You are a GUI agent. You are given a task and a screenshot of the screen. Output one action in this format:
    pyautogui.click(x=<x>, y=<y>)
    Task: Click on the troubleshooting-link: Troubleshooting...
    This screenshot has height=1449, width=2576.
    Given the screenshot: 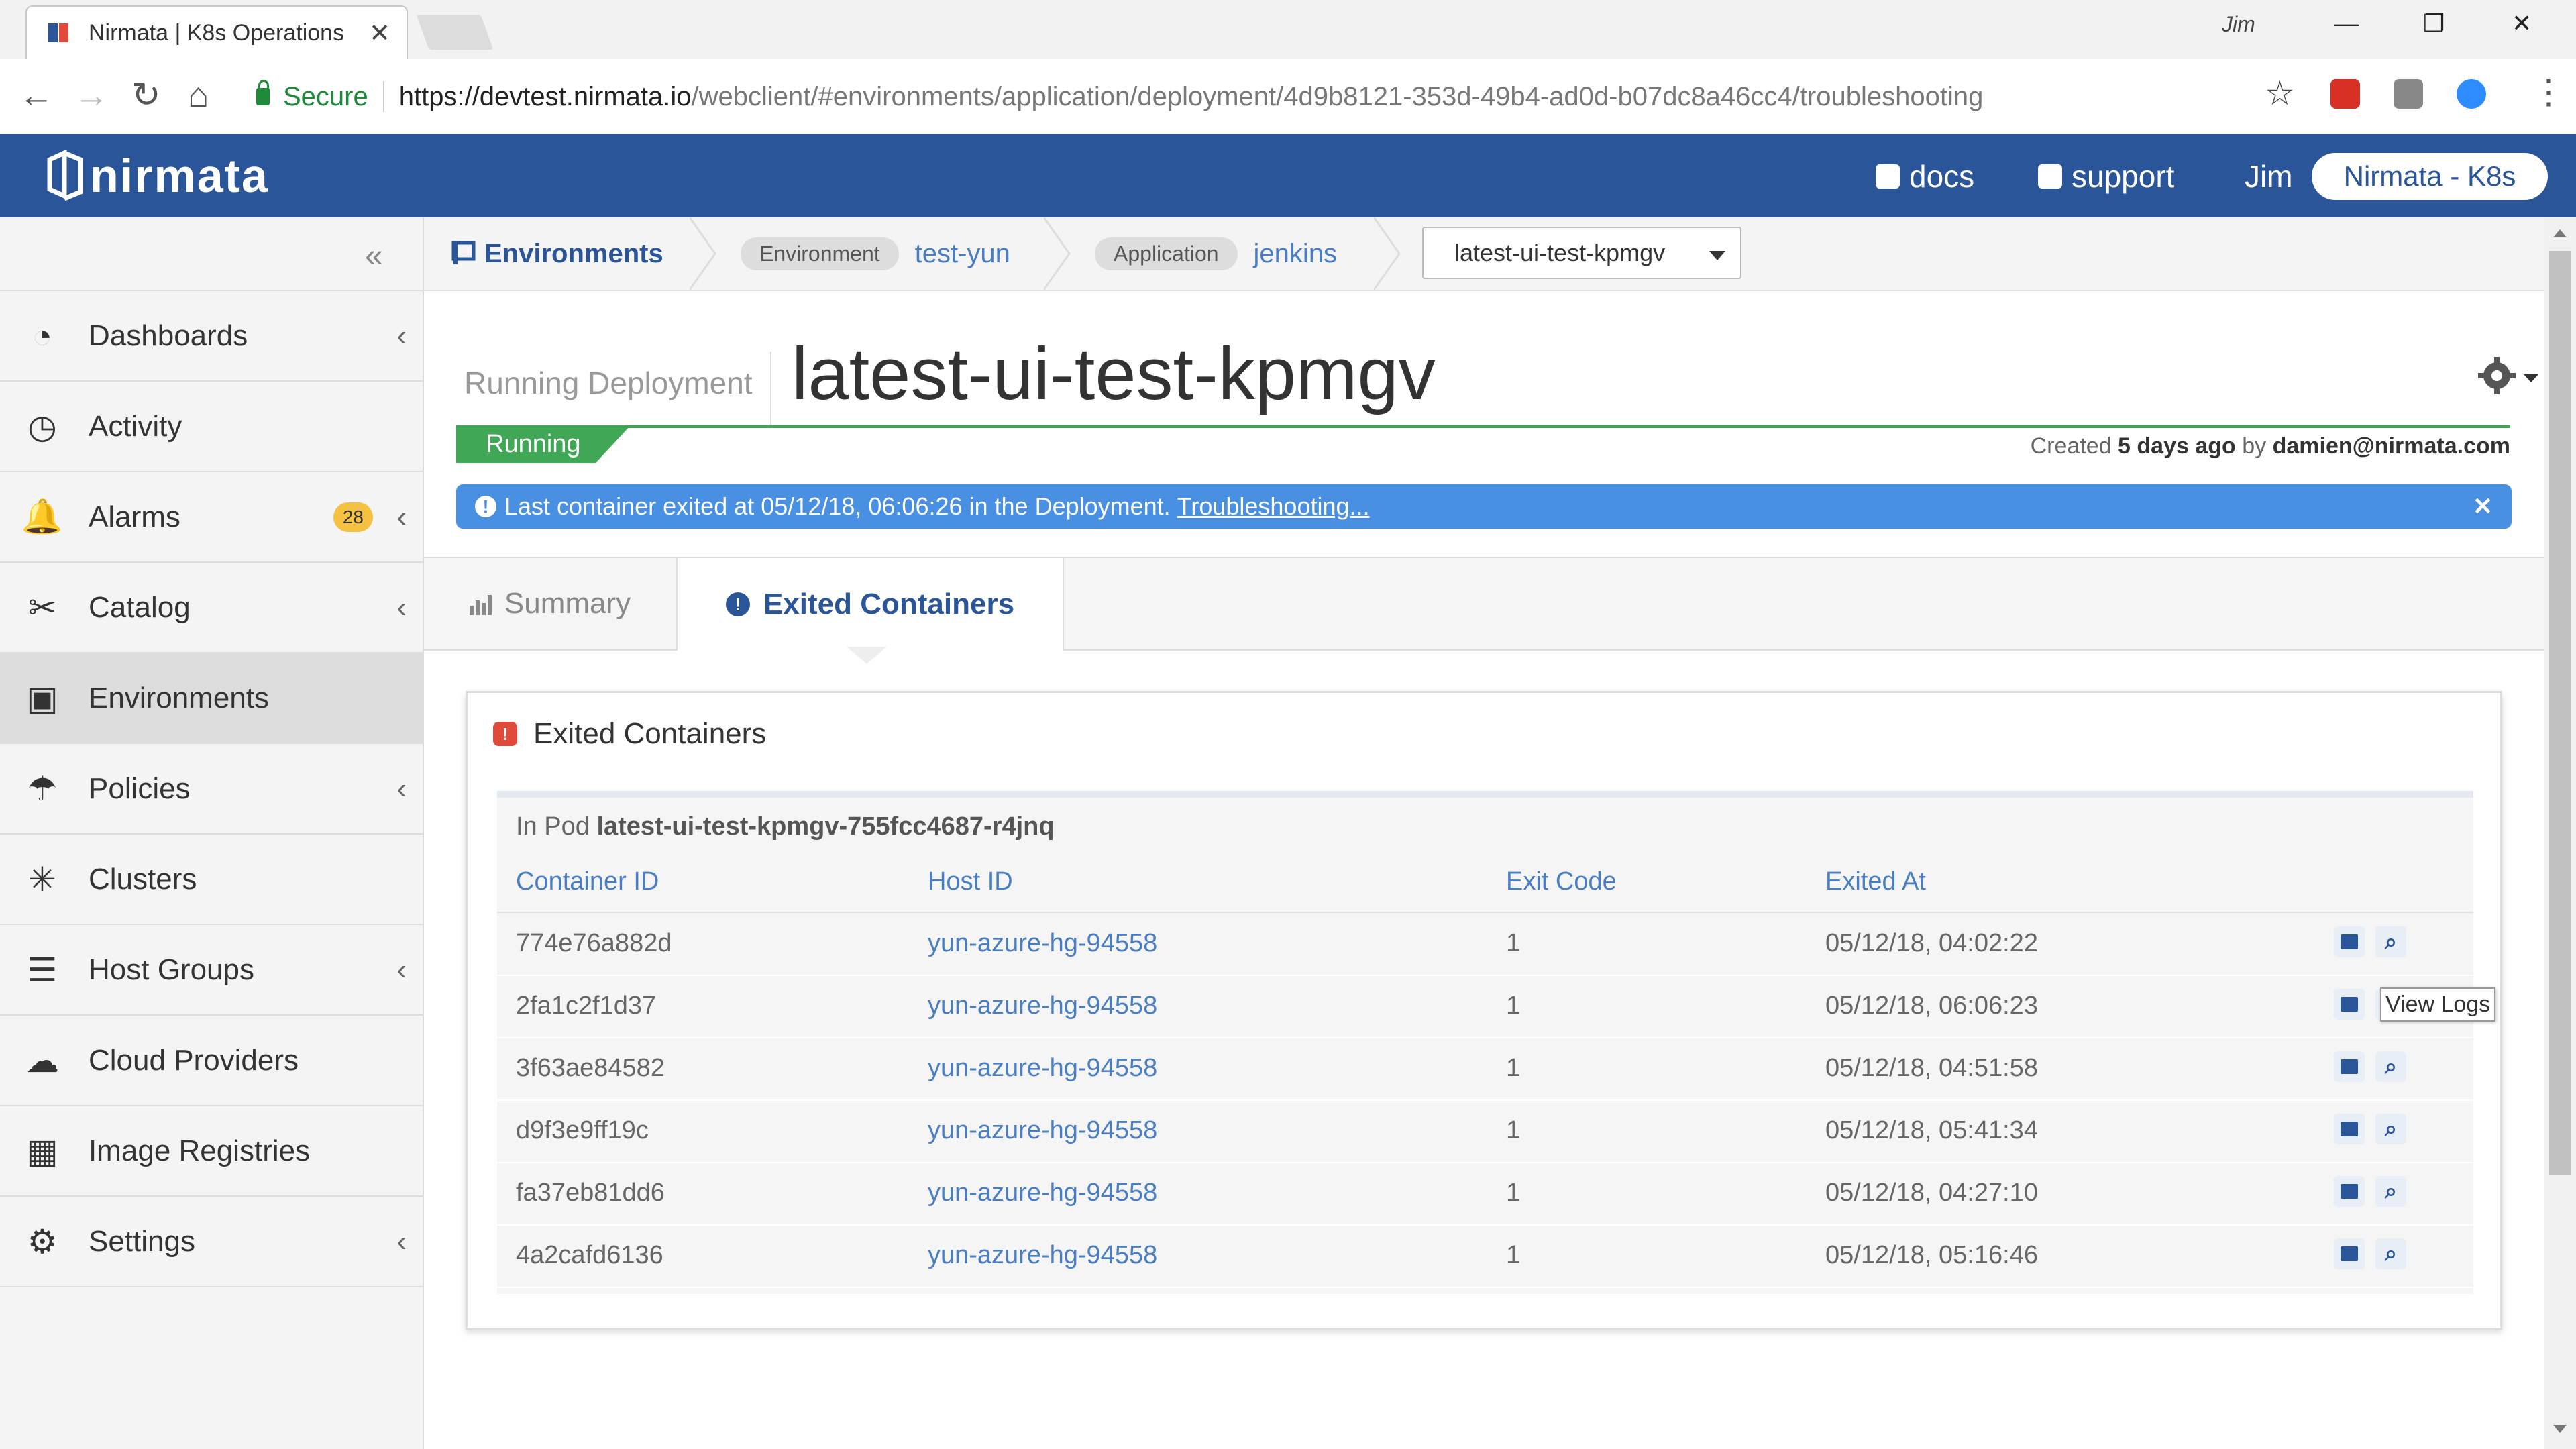 What is the action you would take?
    pyautogui.click(x=1273, y=506)
    